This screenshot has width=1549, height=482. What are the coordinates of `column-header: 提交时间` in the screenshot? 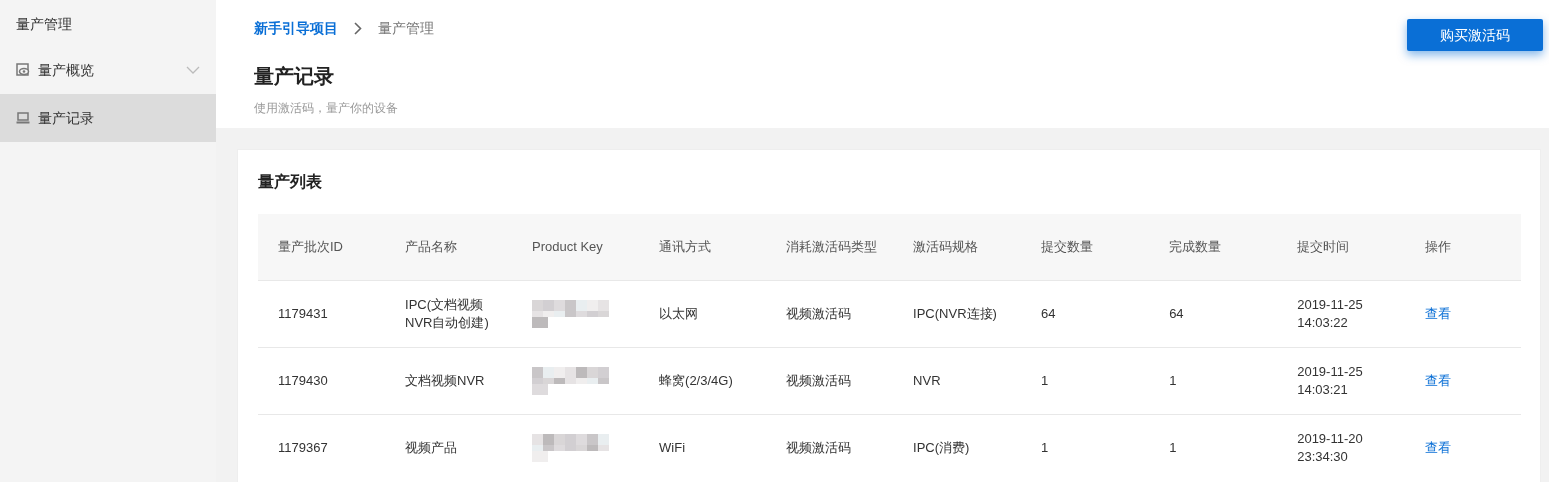 It's located at (1341, 247).